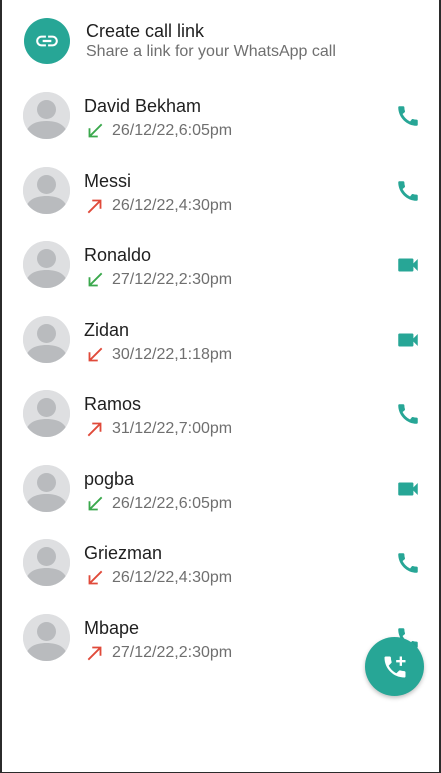 The height and width of the screenshot is (773, 441). I want to click on contact-name: Messi, so click(108, 180).